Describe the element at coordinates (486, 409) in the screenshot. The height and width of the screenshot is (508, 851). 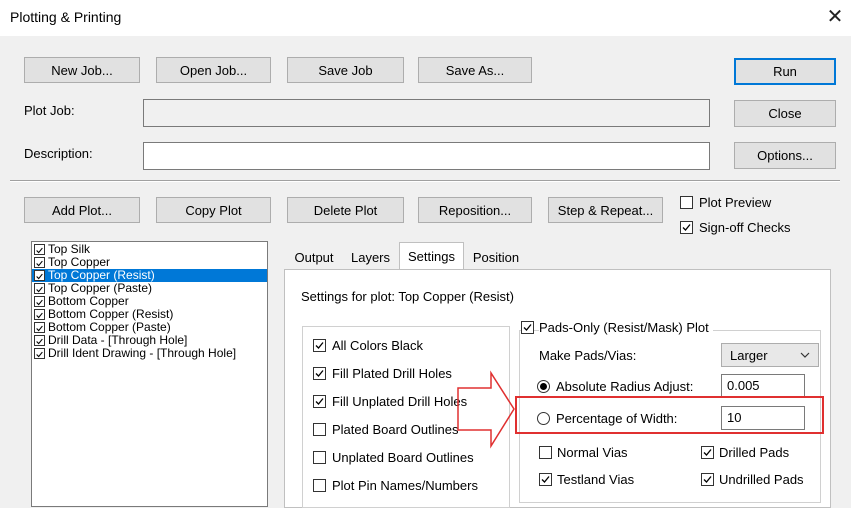
I see `annotation-arrow-icon` at that location.